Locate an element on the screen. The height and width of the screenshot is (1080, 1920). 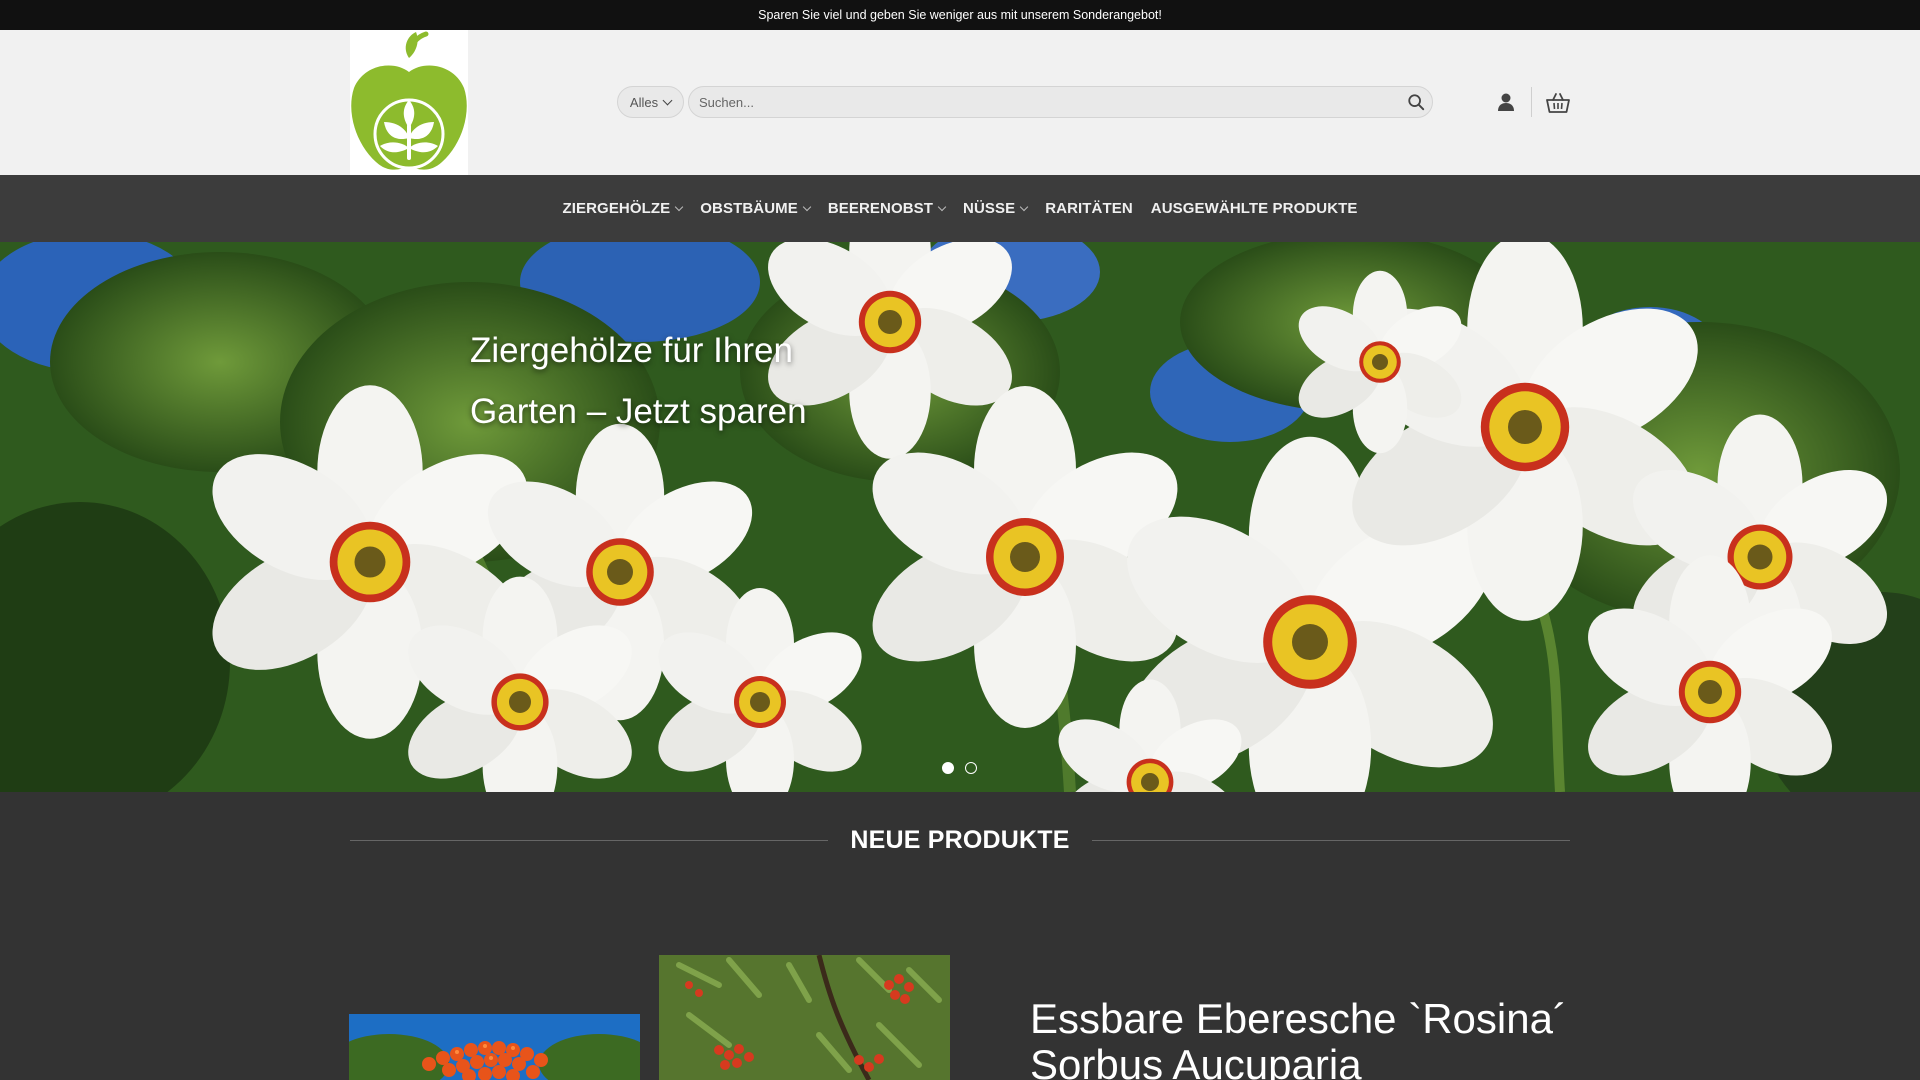
nav-item-ziergehoelze: ZIERGEHÖLZE is located at coordinates (623, 208).